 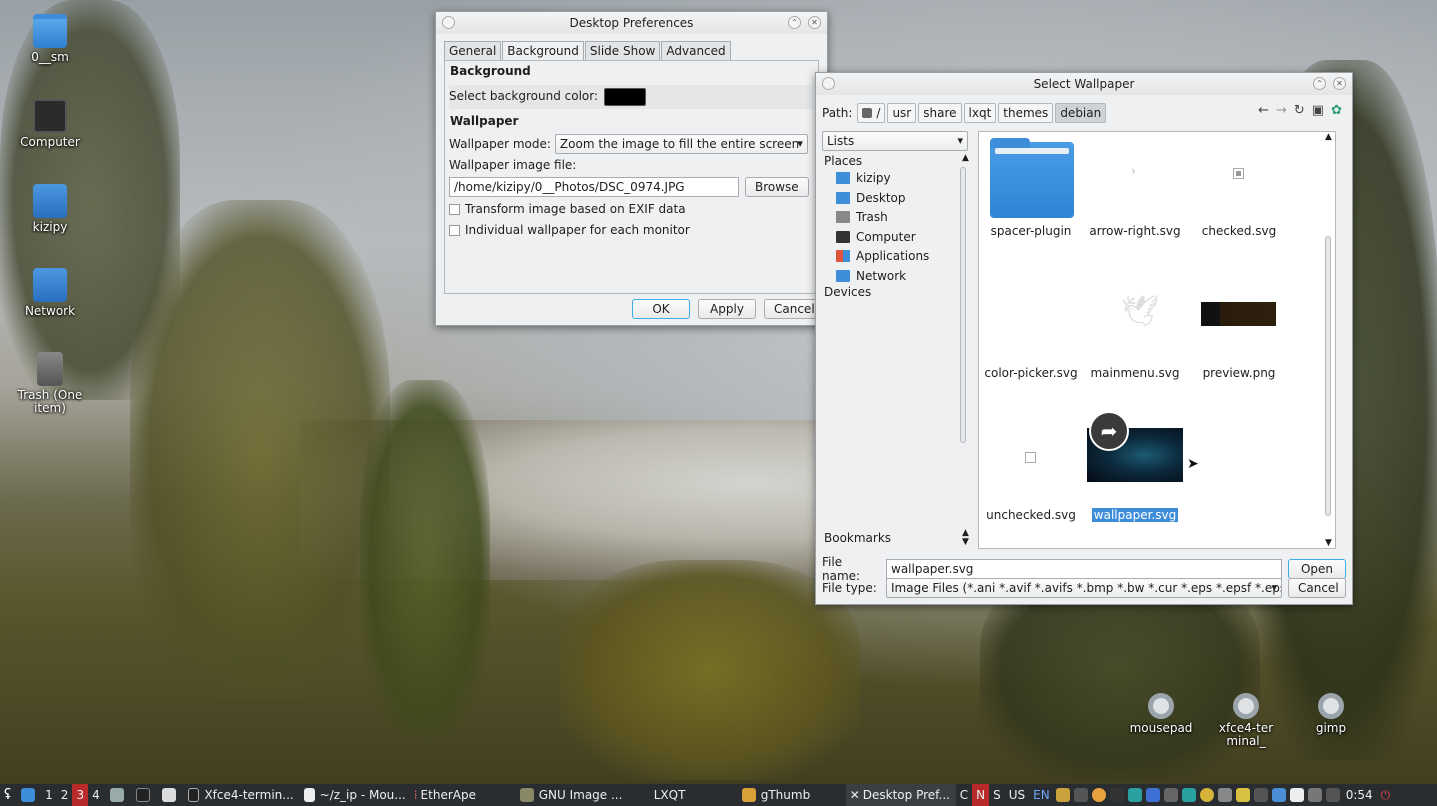 What do you see at coordinates (862, 217) in the screenshot?
I see `place-trash: Trash` at bounding box center [862, 217].